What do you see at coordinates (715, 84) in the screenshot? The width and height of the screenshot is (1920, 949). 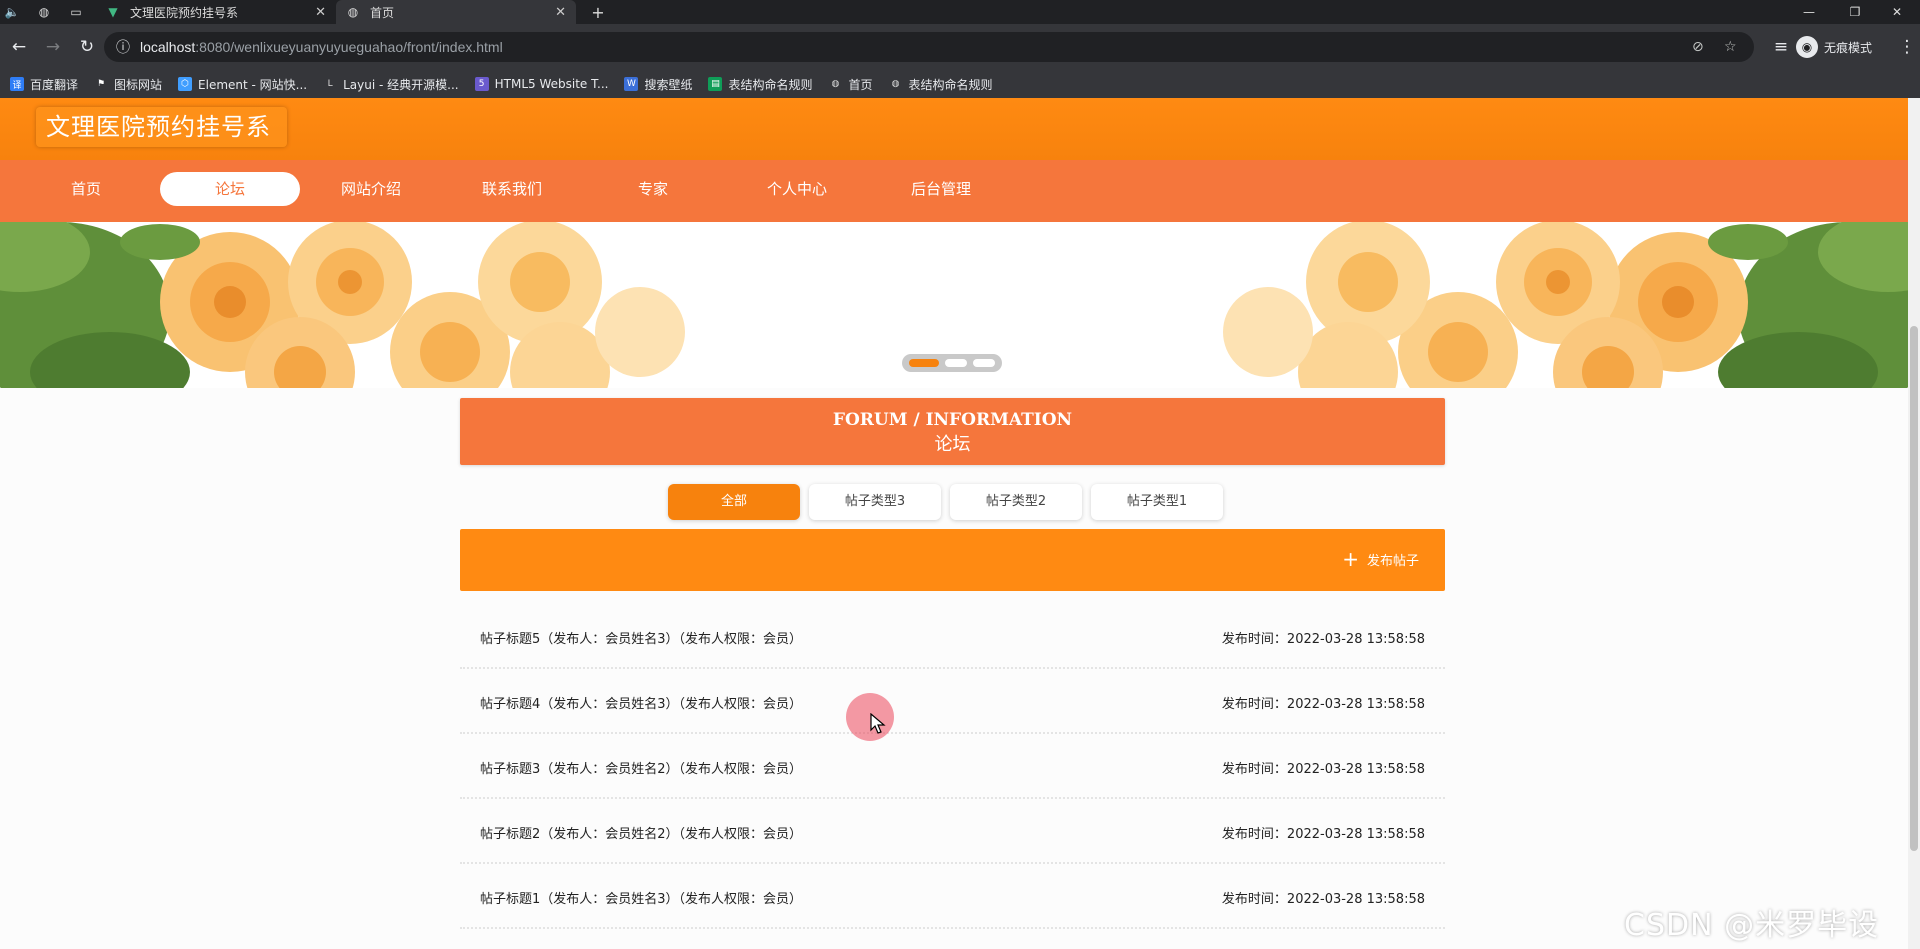 I see `sheet-icon: ▤` at bounding box center [715, 84].